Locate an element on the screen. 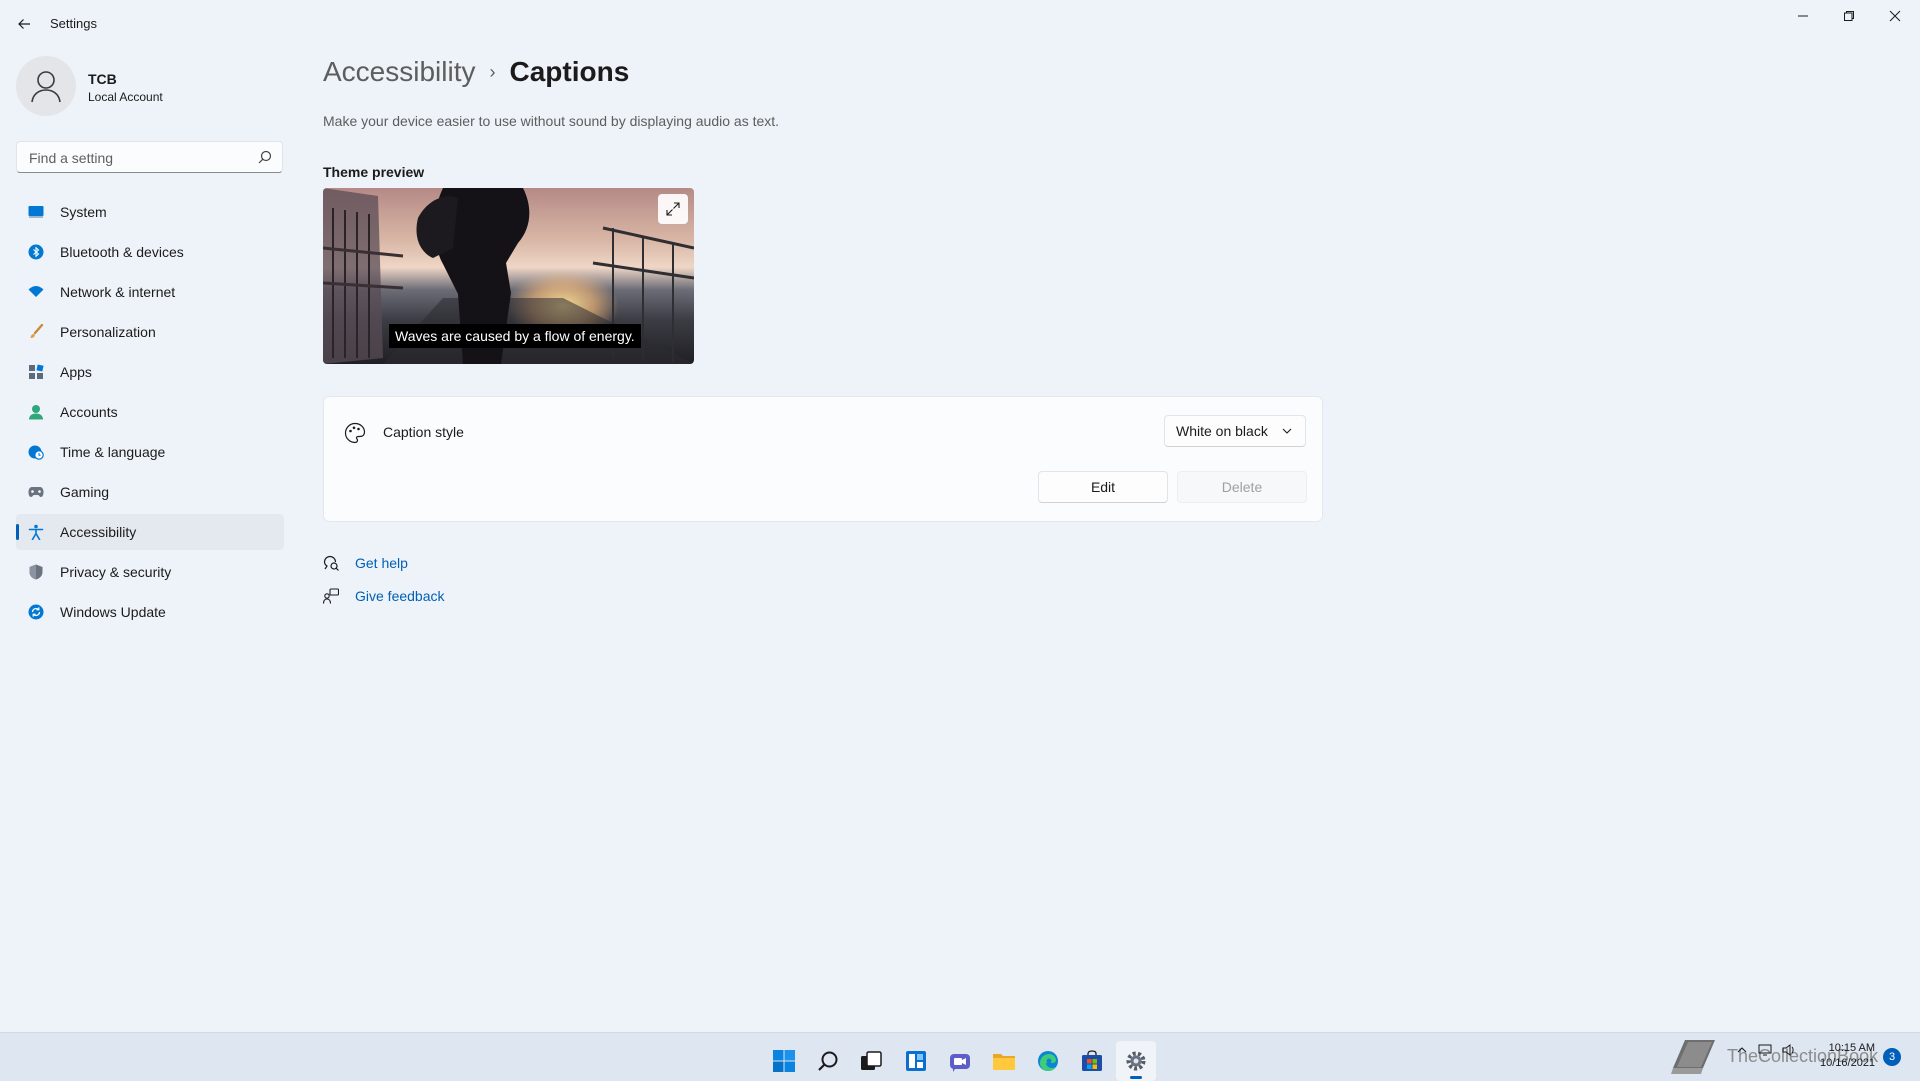 The image size is (1920, 1081). restore-icon is located at coordinates (1849, 16).